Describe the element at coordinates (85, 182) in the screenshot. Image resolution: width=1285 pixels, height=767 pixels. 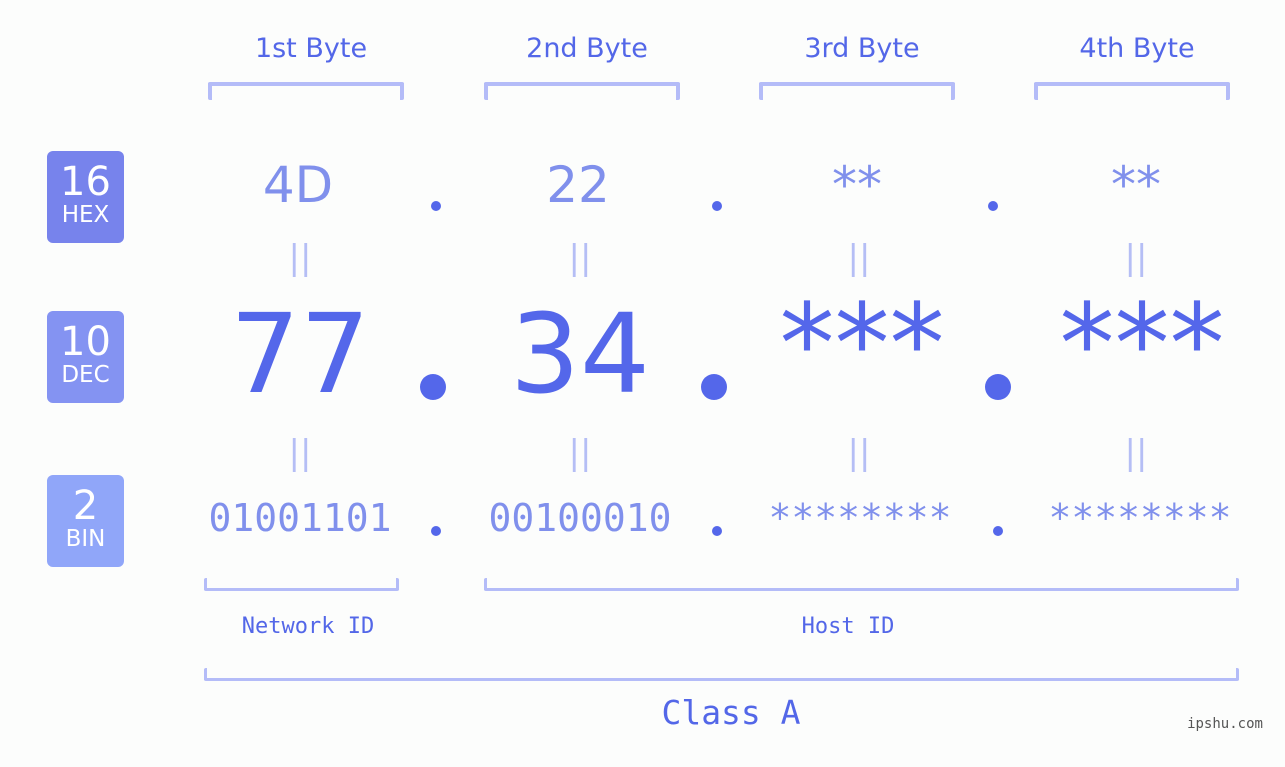
I see `hex-base: 16` at that location.